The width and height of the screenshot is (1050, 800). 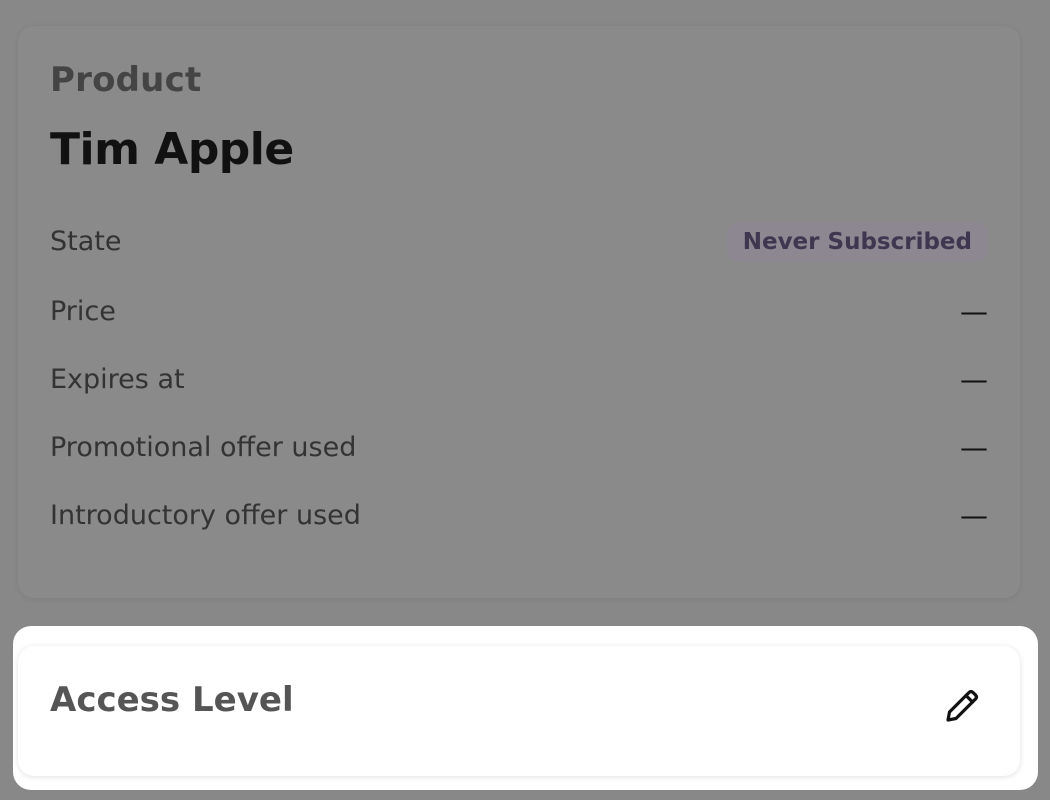 What do you see at coordinates (519, 380) in the screenshot?
I see `expires-at-row: Expires at —` at bounding box center [519, 380].